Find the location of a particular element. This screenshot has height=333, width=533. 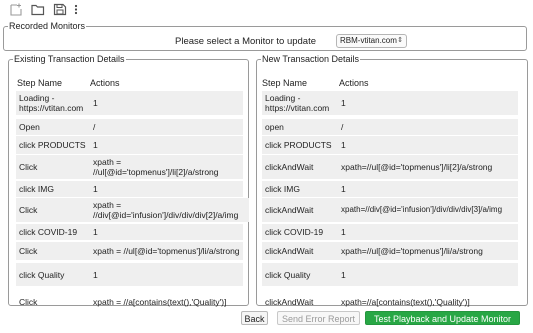

monitor-select: RBM-vtitan.com ⇕ is located at coordinates (371, 41).